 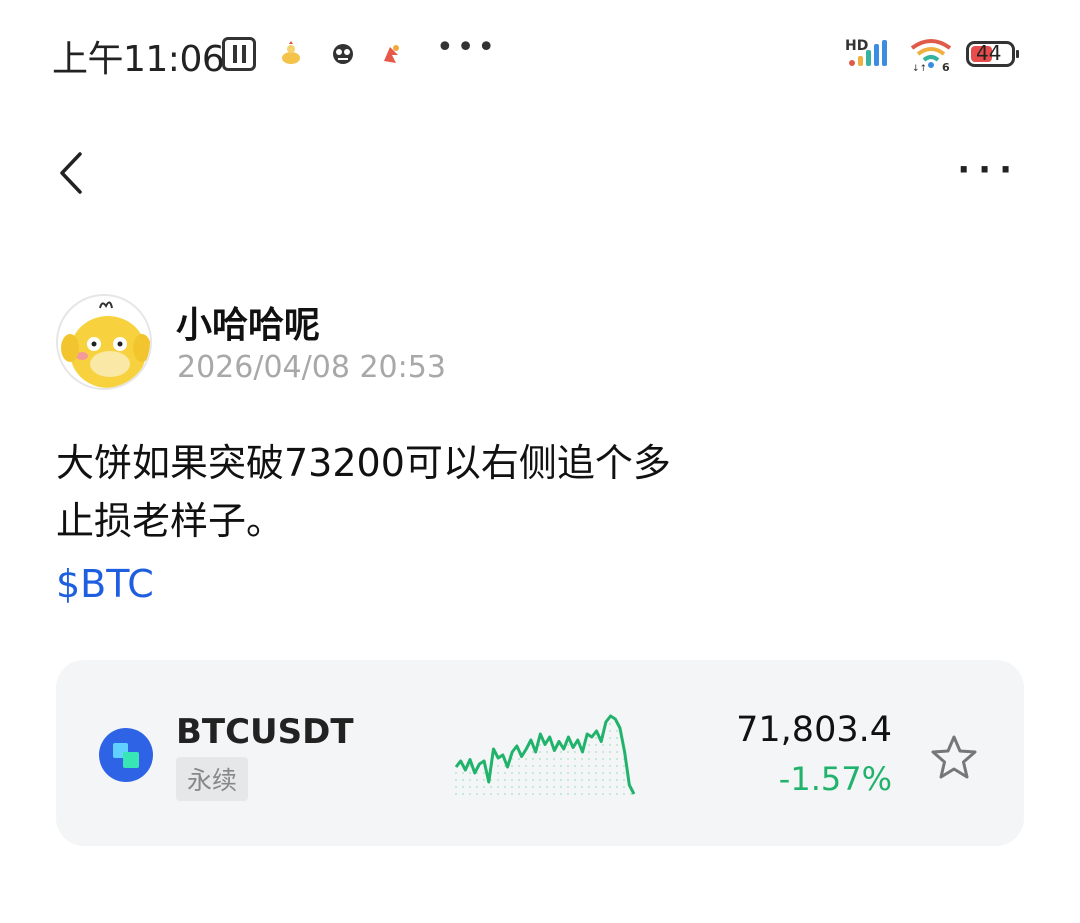 What do you see at coordinates (989, 53) in the screenshot?
I see `battery-level: 44` at bounding box center [989, 53].